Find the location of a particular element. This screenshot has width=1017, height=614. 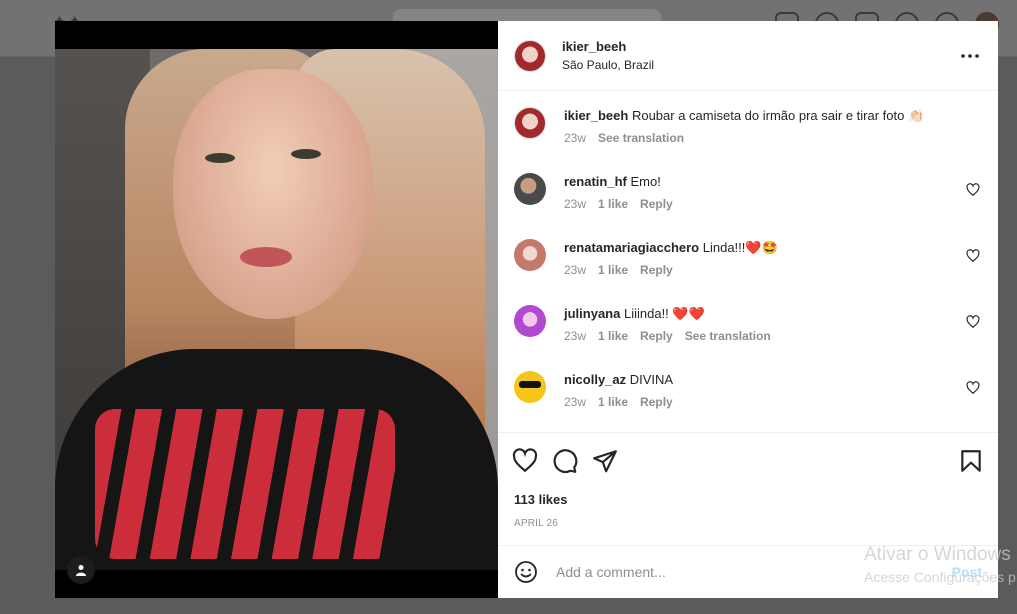

comment-username: renatin_hf is located at coordinates (595, 181).